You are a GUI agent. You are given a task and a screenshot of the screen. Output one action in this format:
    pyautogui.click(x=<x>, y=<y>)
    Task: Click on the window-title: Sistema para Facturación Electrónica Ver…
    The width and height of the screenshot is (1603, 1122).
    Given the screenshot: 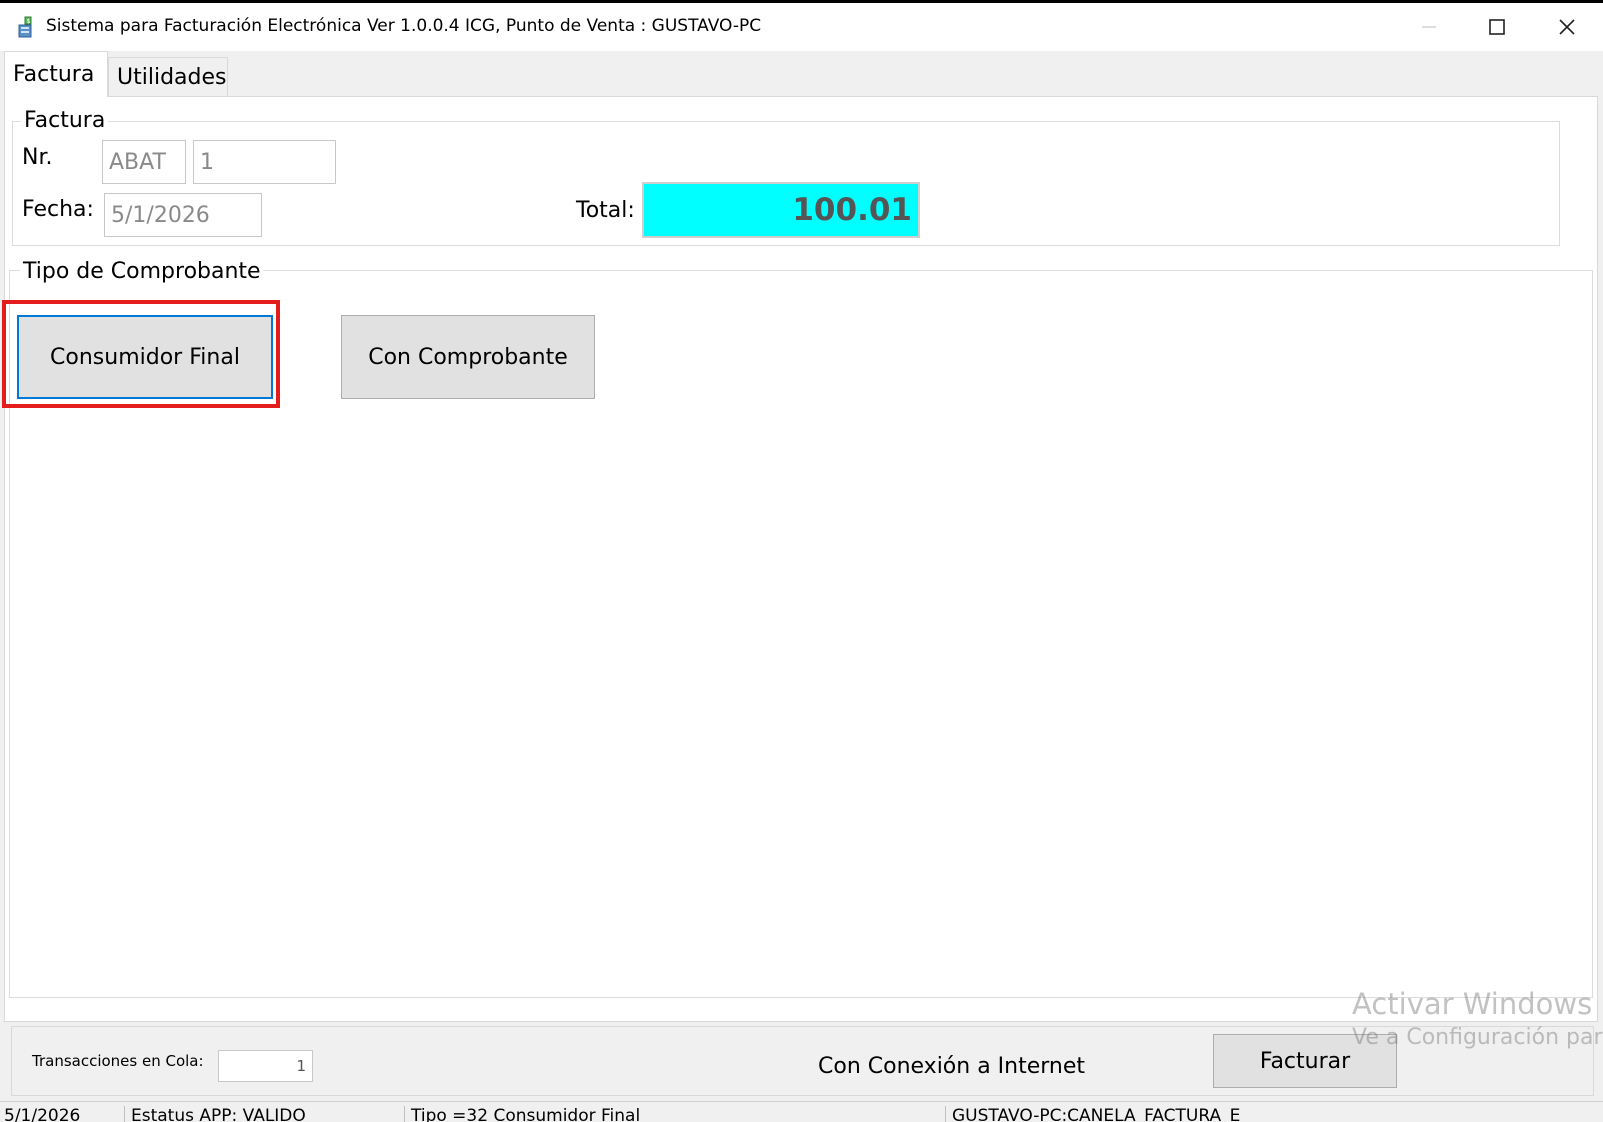 What is the action you would take?
    pyautogui.click(x=404, y=26)
    